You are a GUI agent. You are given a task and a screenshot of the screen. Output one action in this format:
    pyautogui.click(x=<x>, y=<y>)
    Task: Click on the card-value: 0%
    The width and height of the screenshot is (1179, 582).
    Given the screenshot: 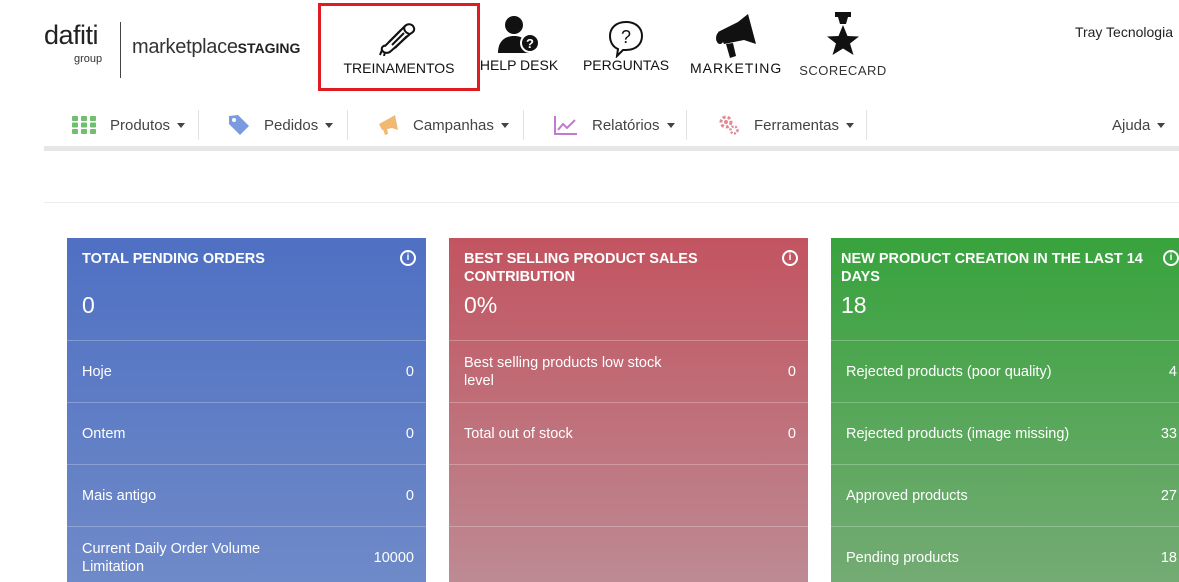 What is the action you would take?
    pyautogui.click(x=481, y=305)
    